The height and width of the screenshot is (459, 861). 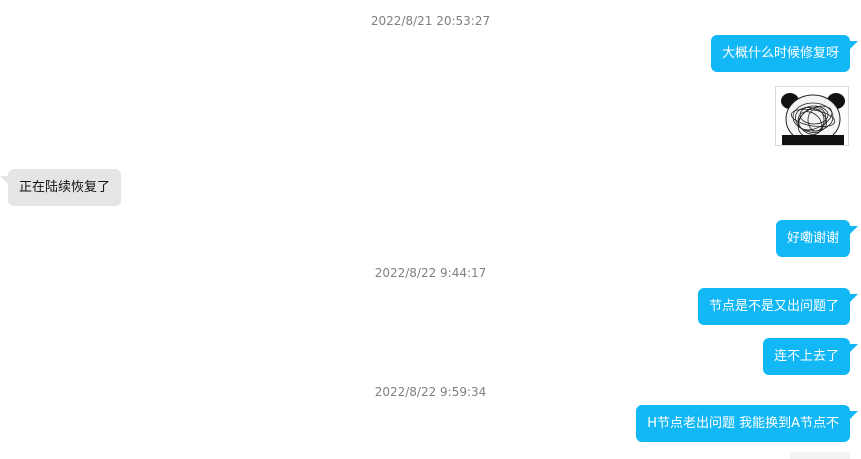 I want to click on timestamp: 2022/8/22 9:44:17, so click(x=430, y=273).